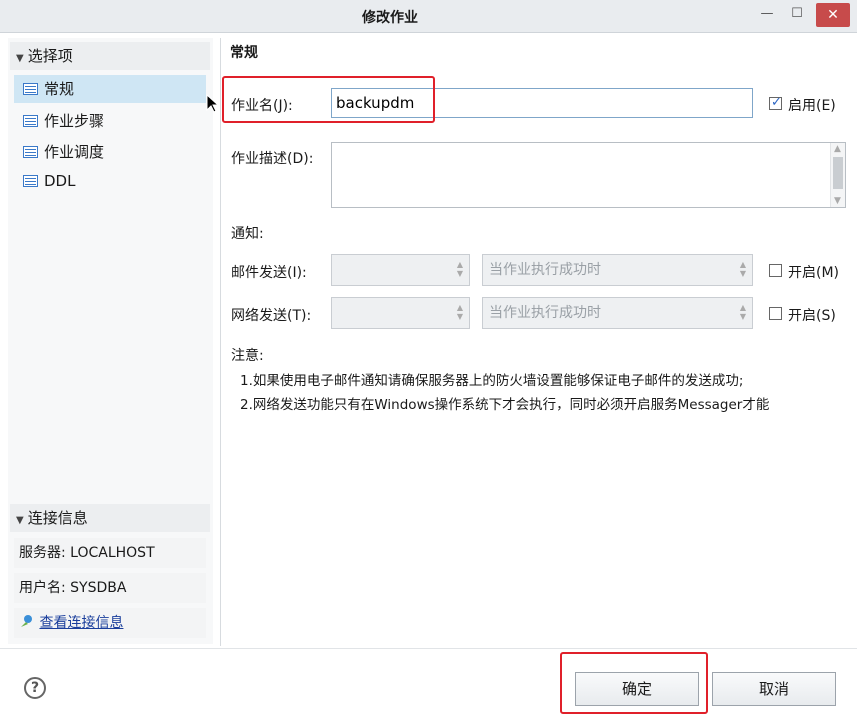 The image size is (857, 716). What do you see at coordinates (271, 316) in the screenshot?
I see `net-label: 网络发送(T):` at bounding box center [271, 316].